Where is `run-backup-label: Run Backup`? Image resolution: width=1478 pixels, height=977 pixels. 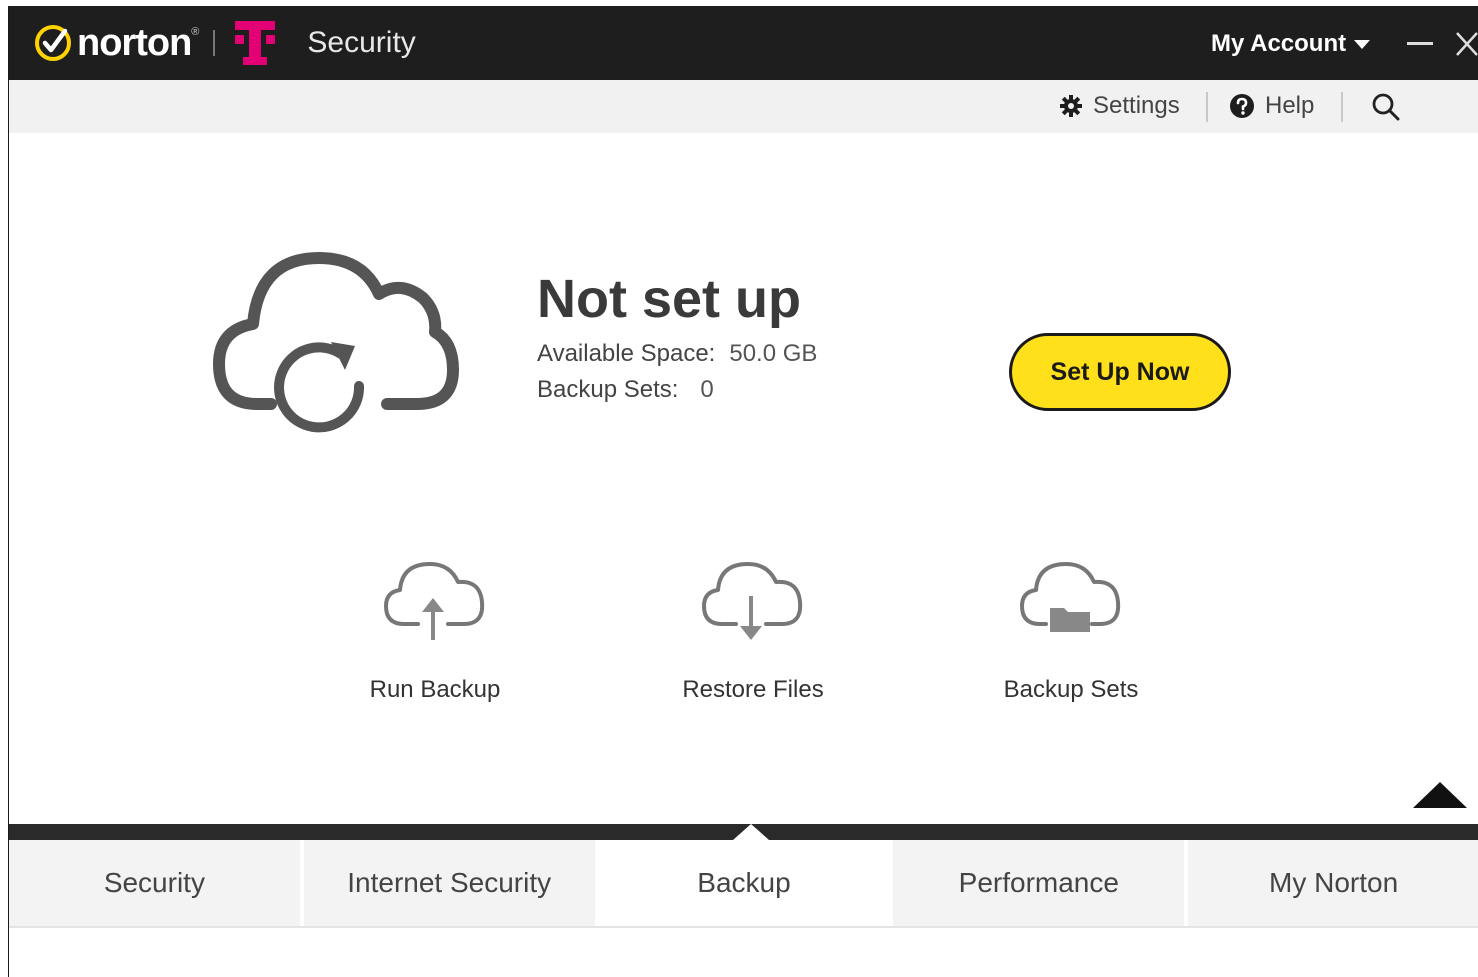
run-backup-label: Run Backup is located at coordinates (435, 689).